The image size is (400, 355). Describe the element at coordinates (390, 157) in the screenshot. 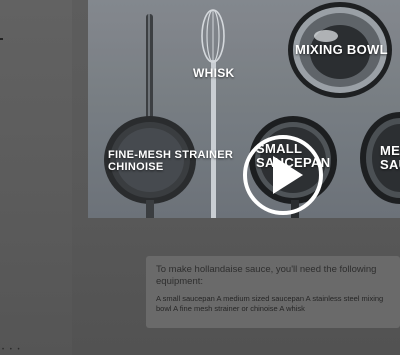

I see `label-medium-saucepan: ME SAU` at that location.